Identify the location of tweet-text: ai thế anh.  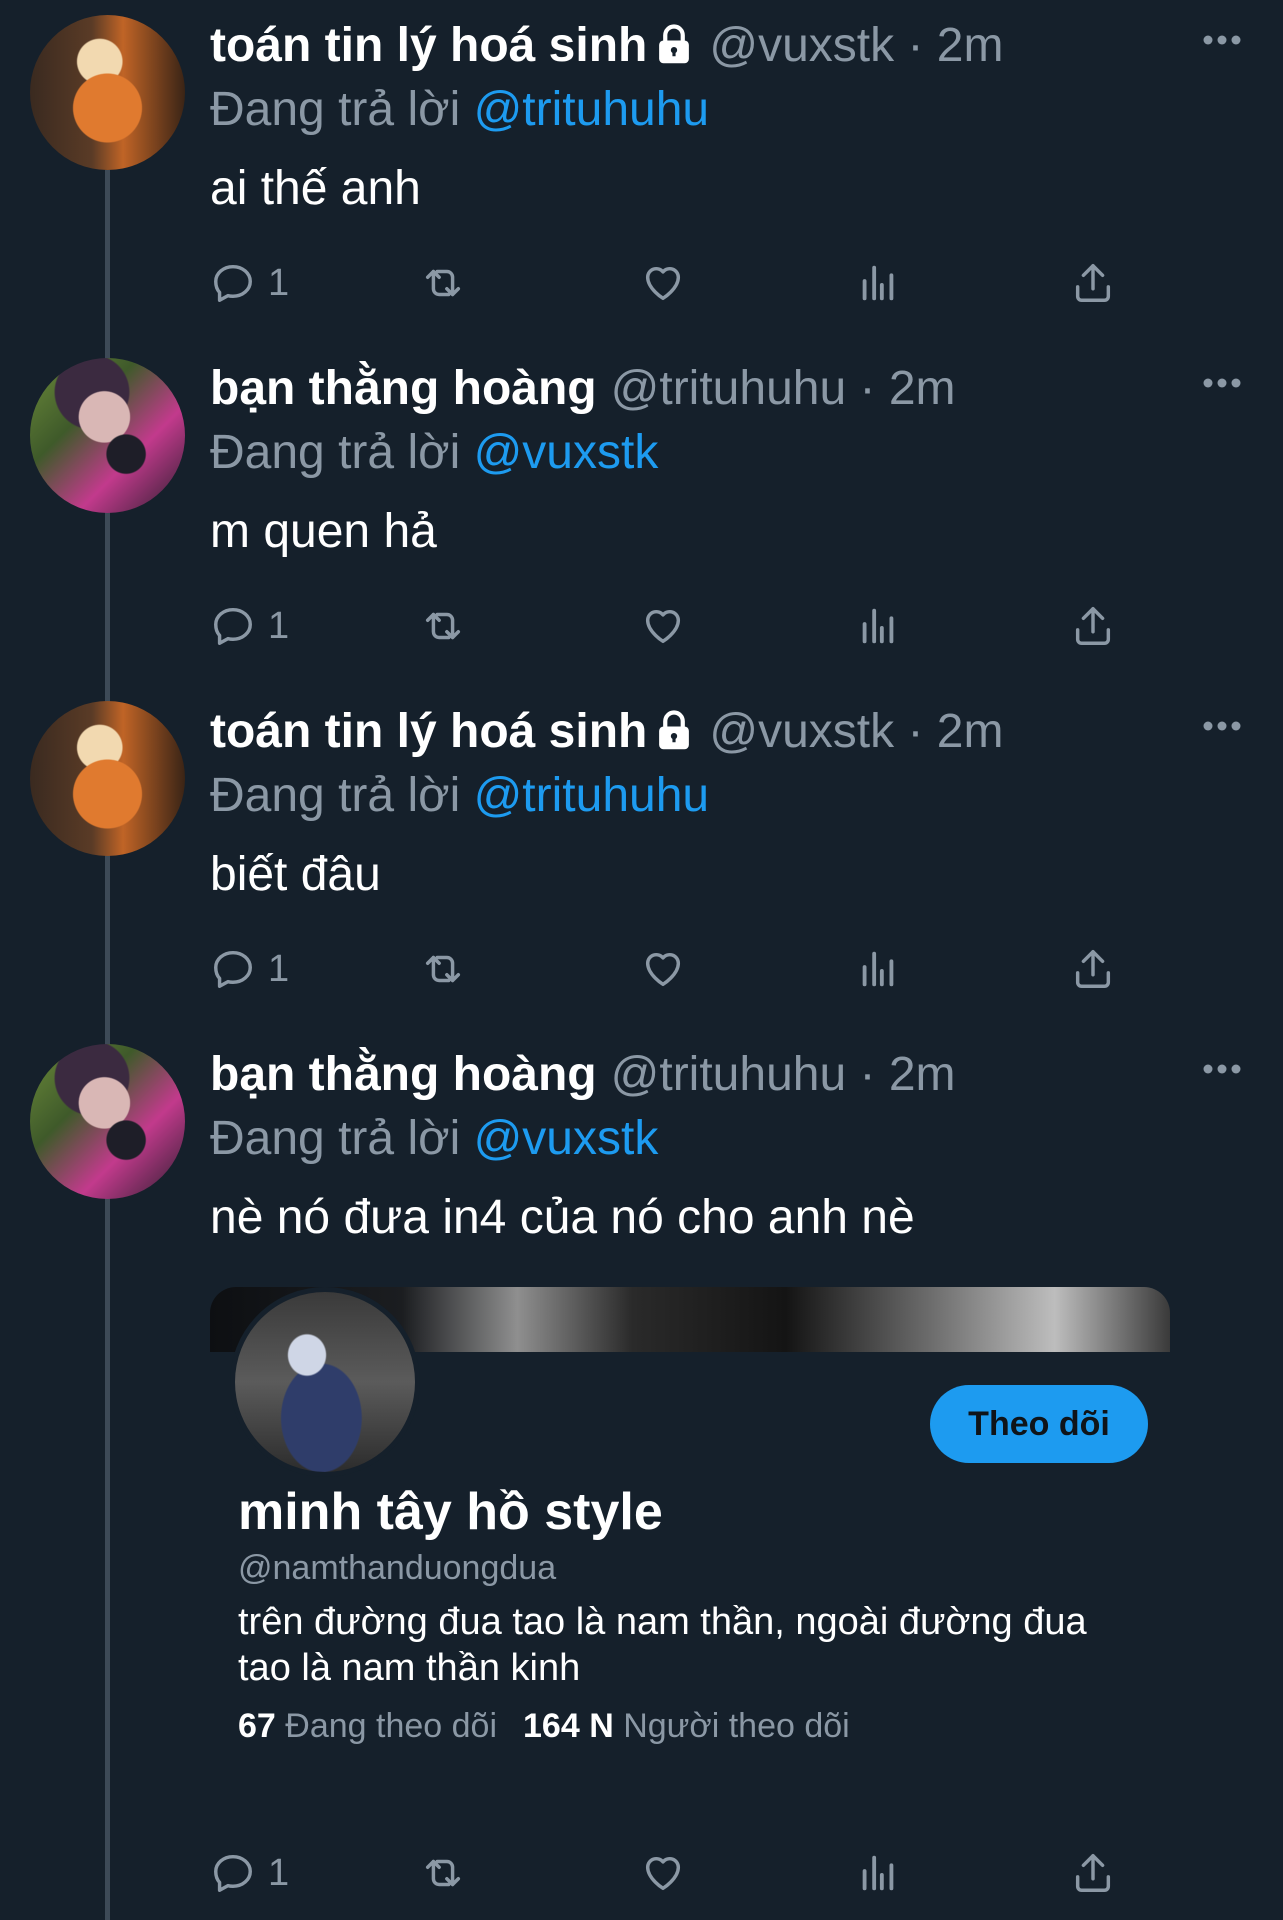
(315, 188).